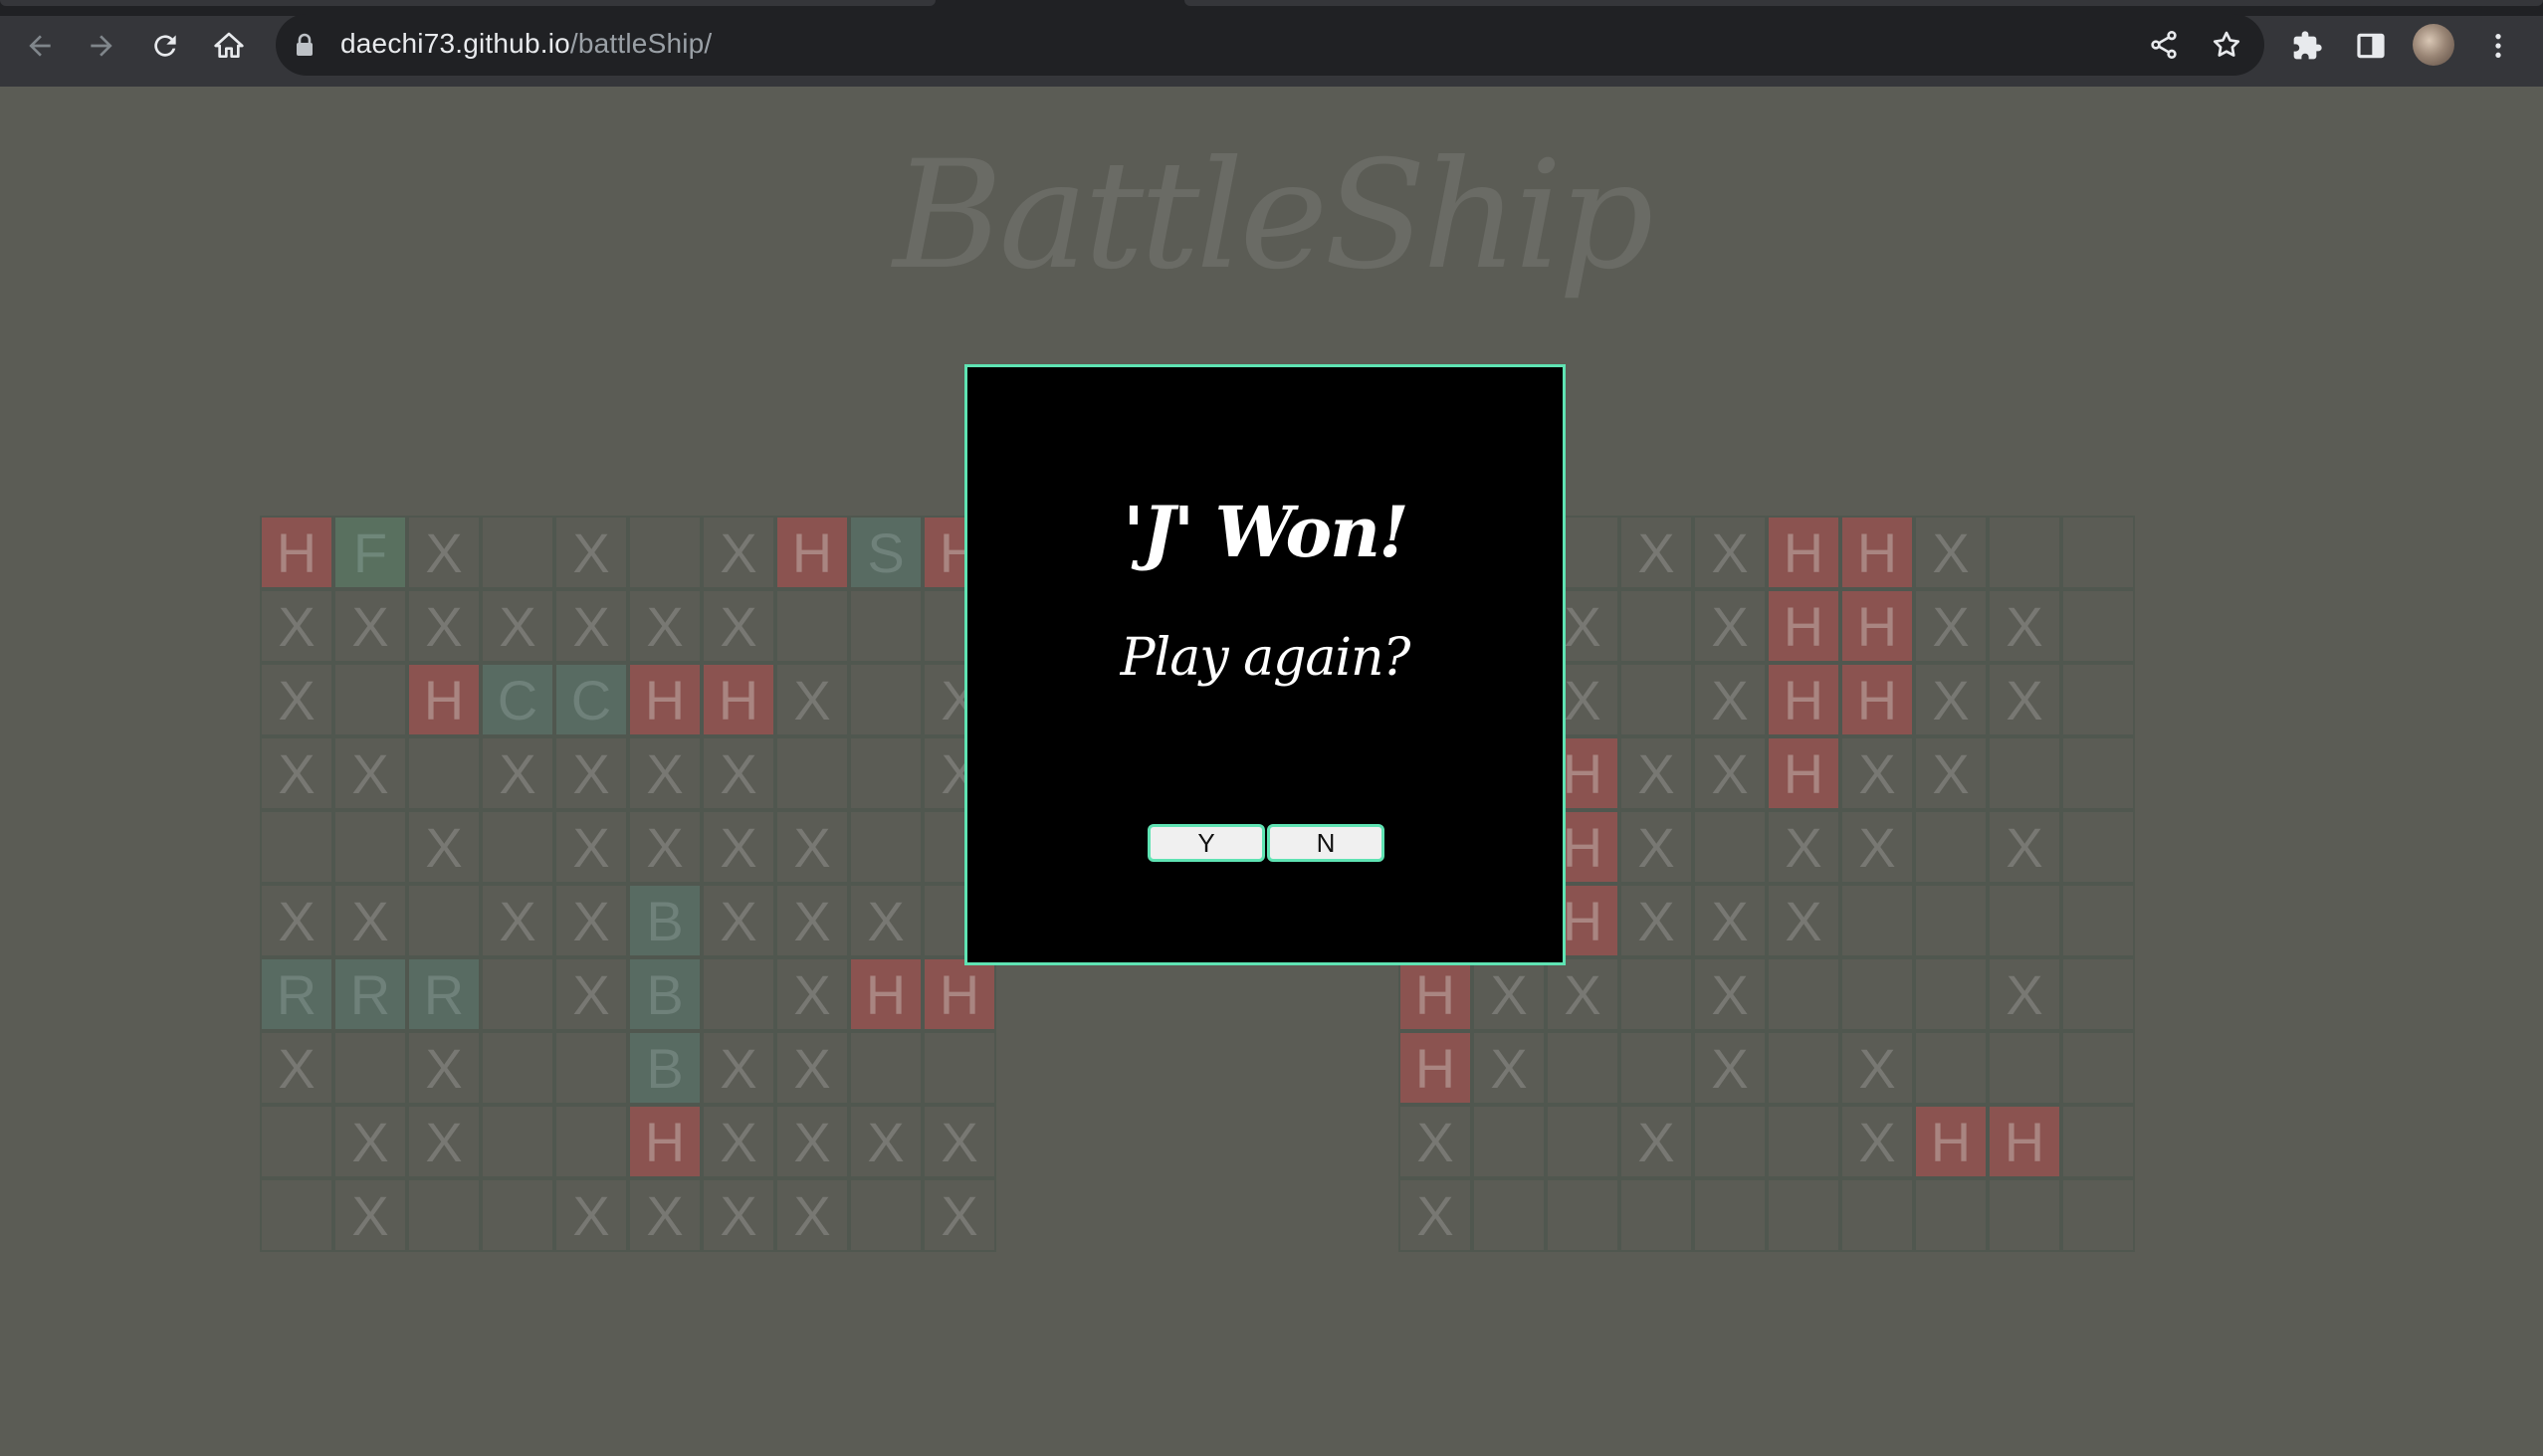 This screenshot has width=2543, height=1456. What do you see at coordinates (2371, 46) in the screenshot?
I see `side-panel-button` at bounding box center [2371, 46].